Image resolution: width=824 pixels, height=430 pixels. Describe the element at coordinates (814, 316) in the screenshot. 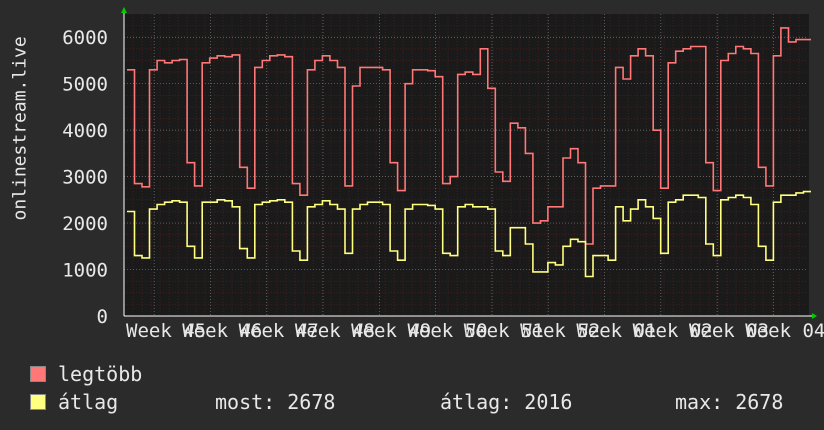

I see `x-axis-arrow-icon` at that location.